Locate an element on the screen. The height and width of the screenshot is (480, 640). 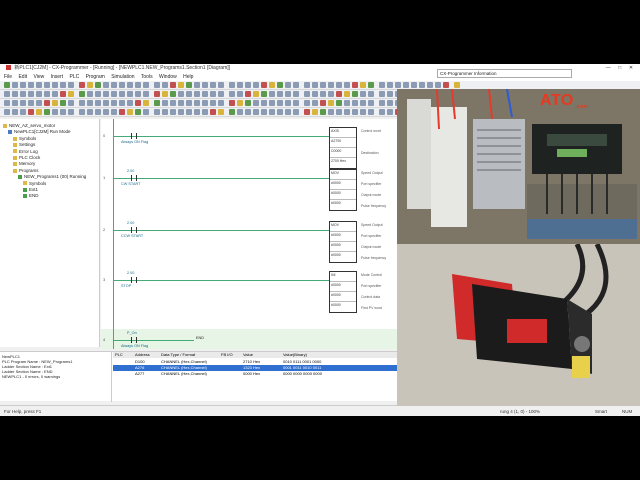
menu-file: File is located at coordinates (8, 77).